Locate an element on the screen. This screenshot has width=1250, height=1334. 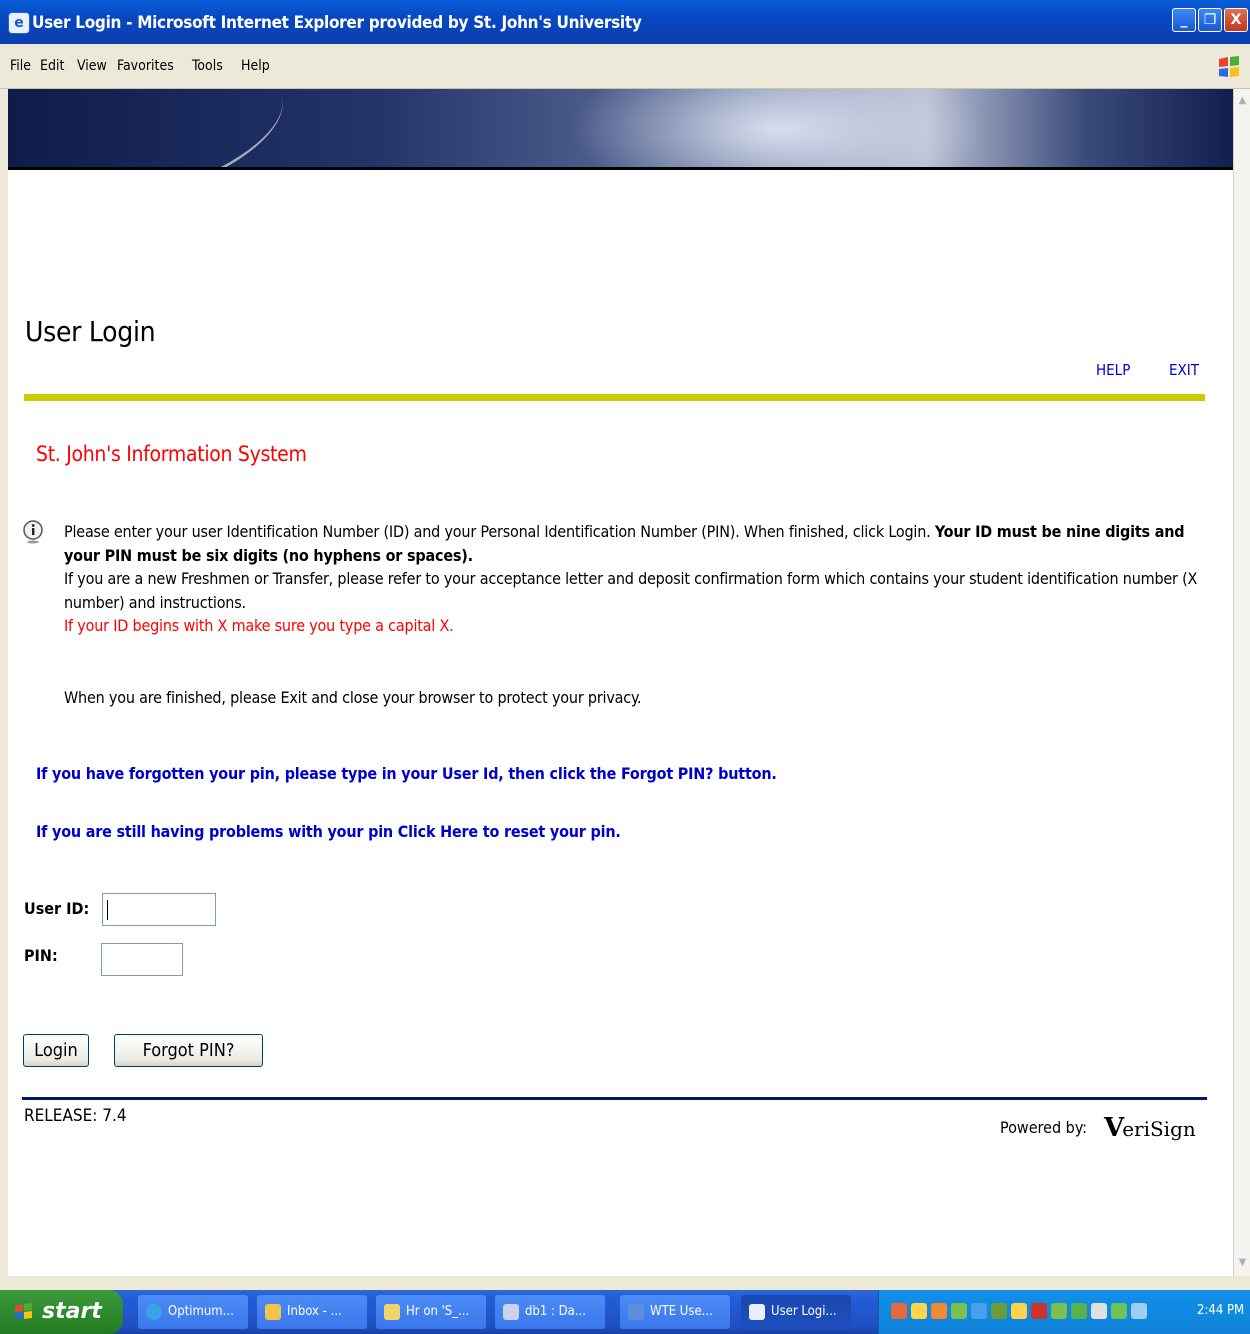
scroll-down-icon: ▼ is located at coordinates (1242, 1262).